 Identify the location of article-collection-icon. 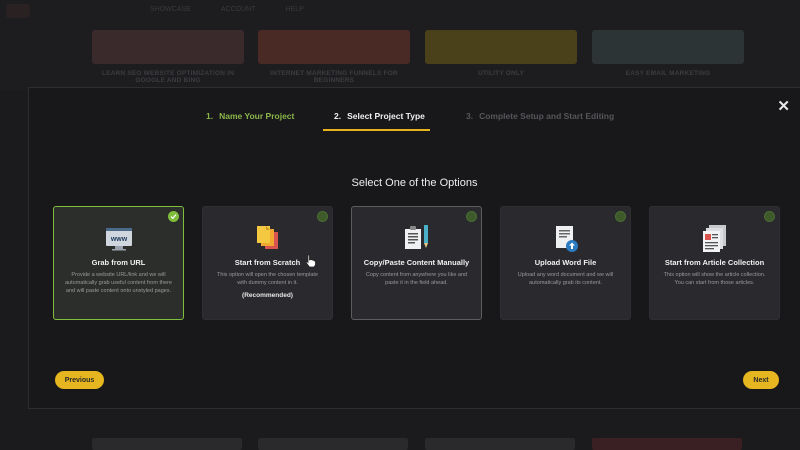
(715, 238).